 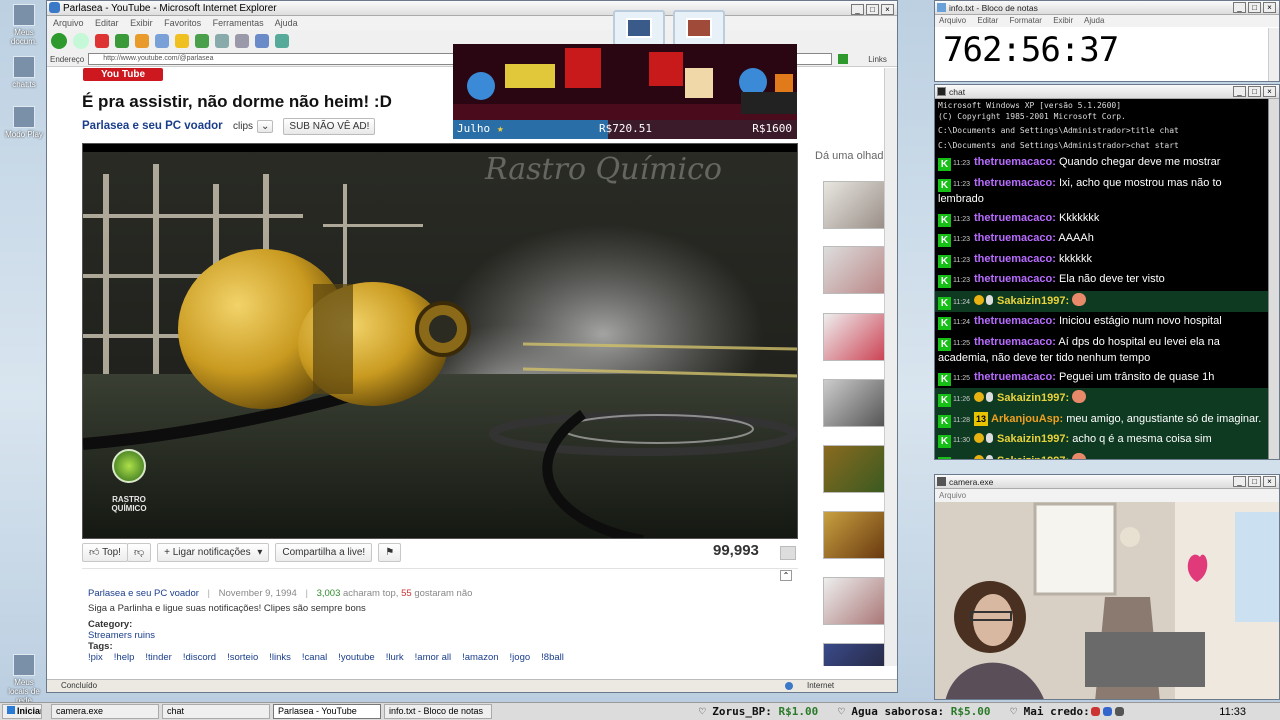 I want to click on notepad-title-bar: info.txt - Bloco de notas _ □ ×, so click(x=1107, y=8).